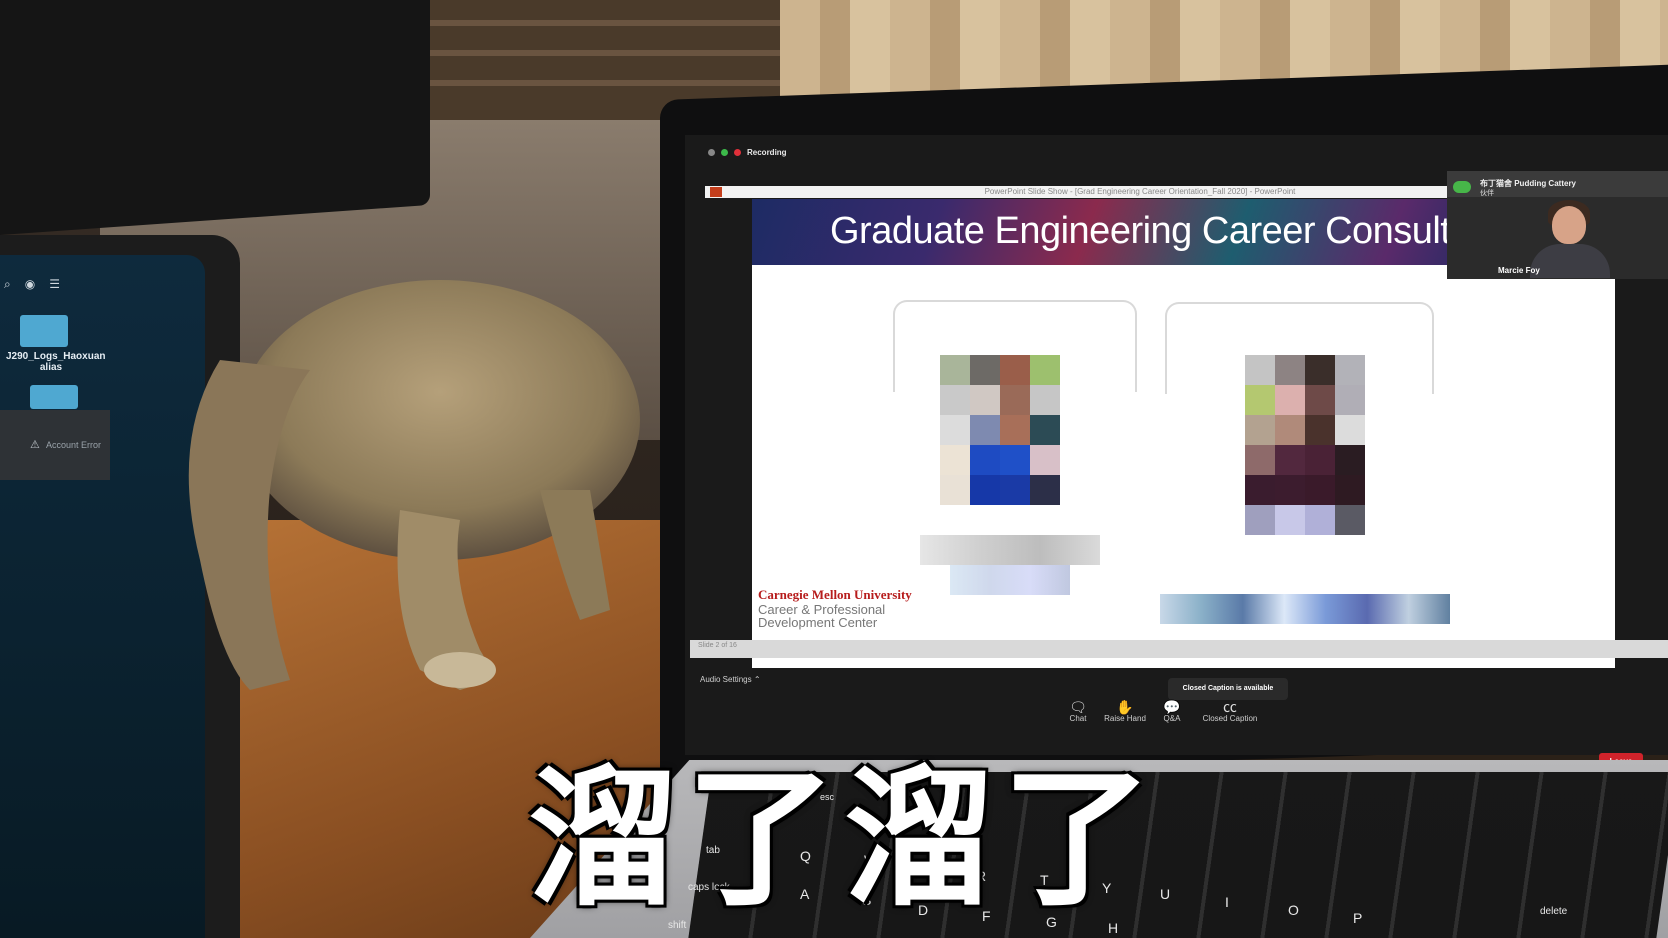 The height and width of the screenshot is (938, 1668). Describe the element at coordinates (844, 840) in the screenshot. I see `meme-caption: 溜了溜了` at that location.